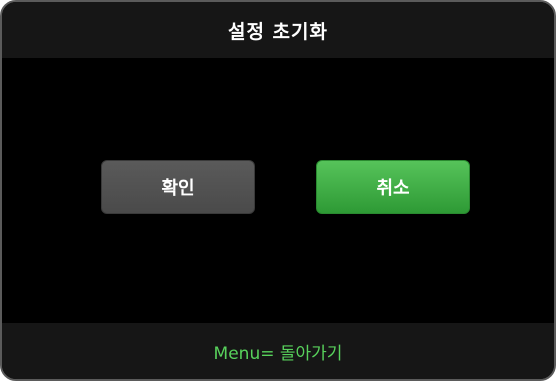  I want to click on title-bar: 설정 초기화, so click(278, 30).